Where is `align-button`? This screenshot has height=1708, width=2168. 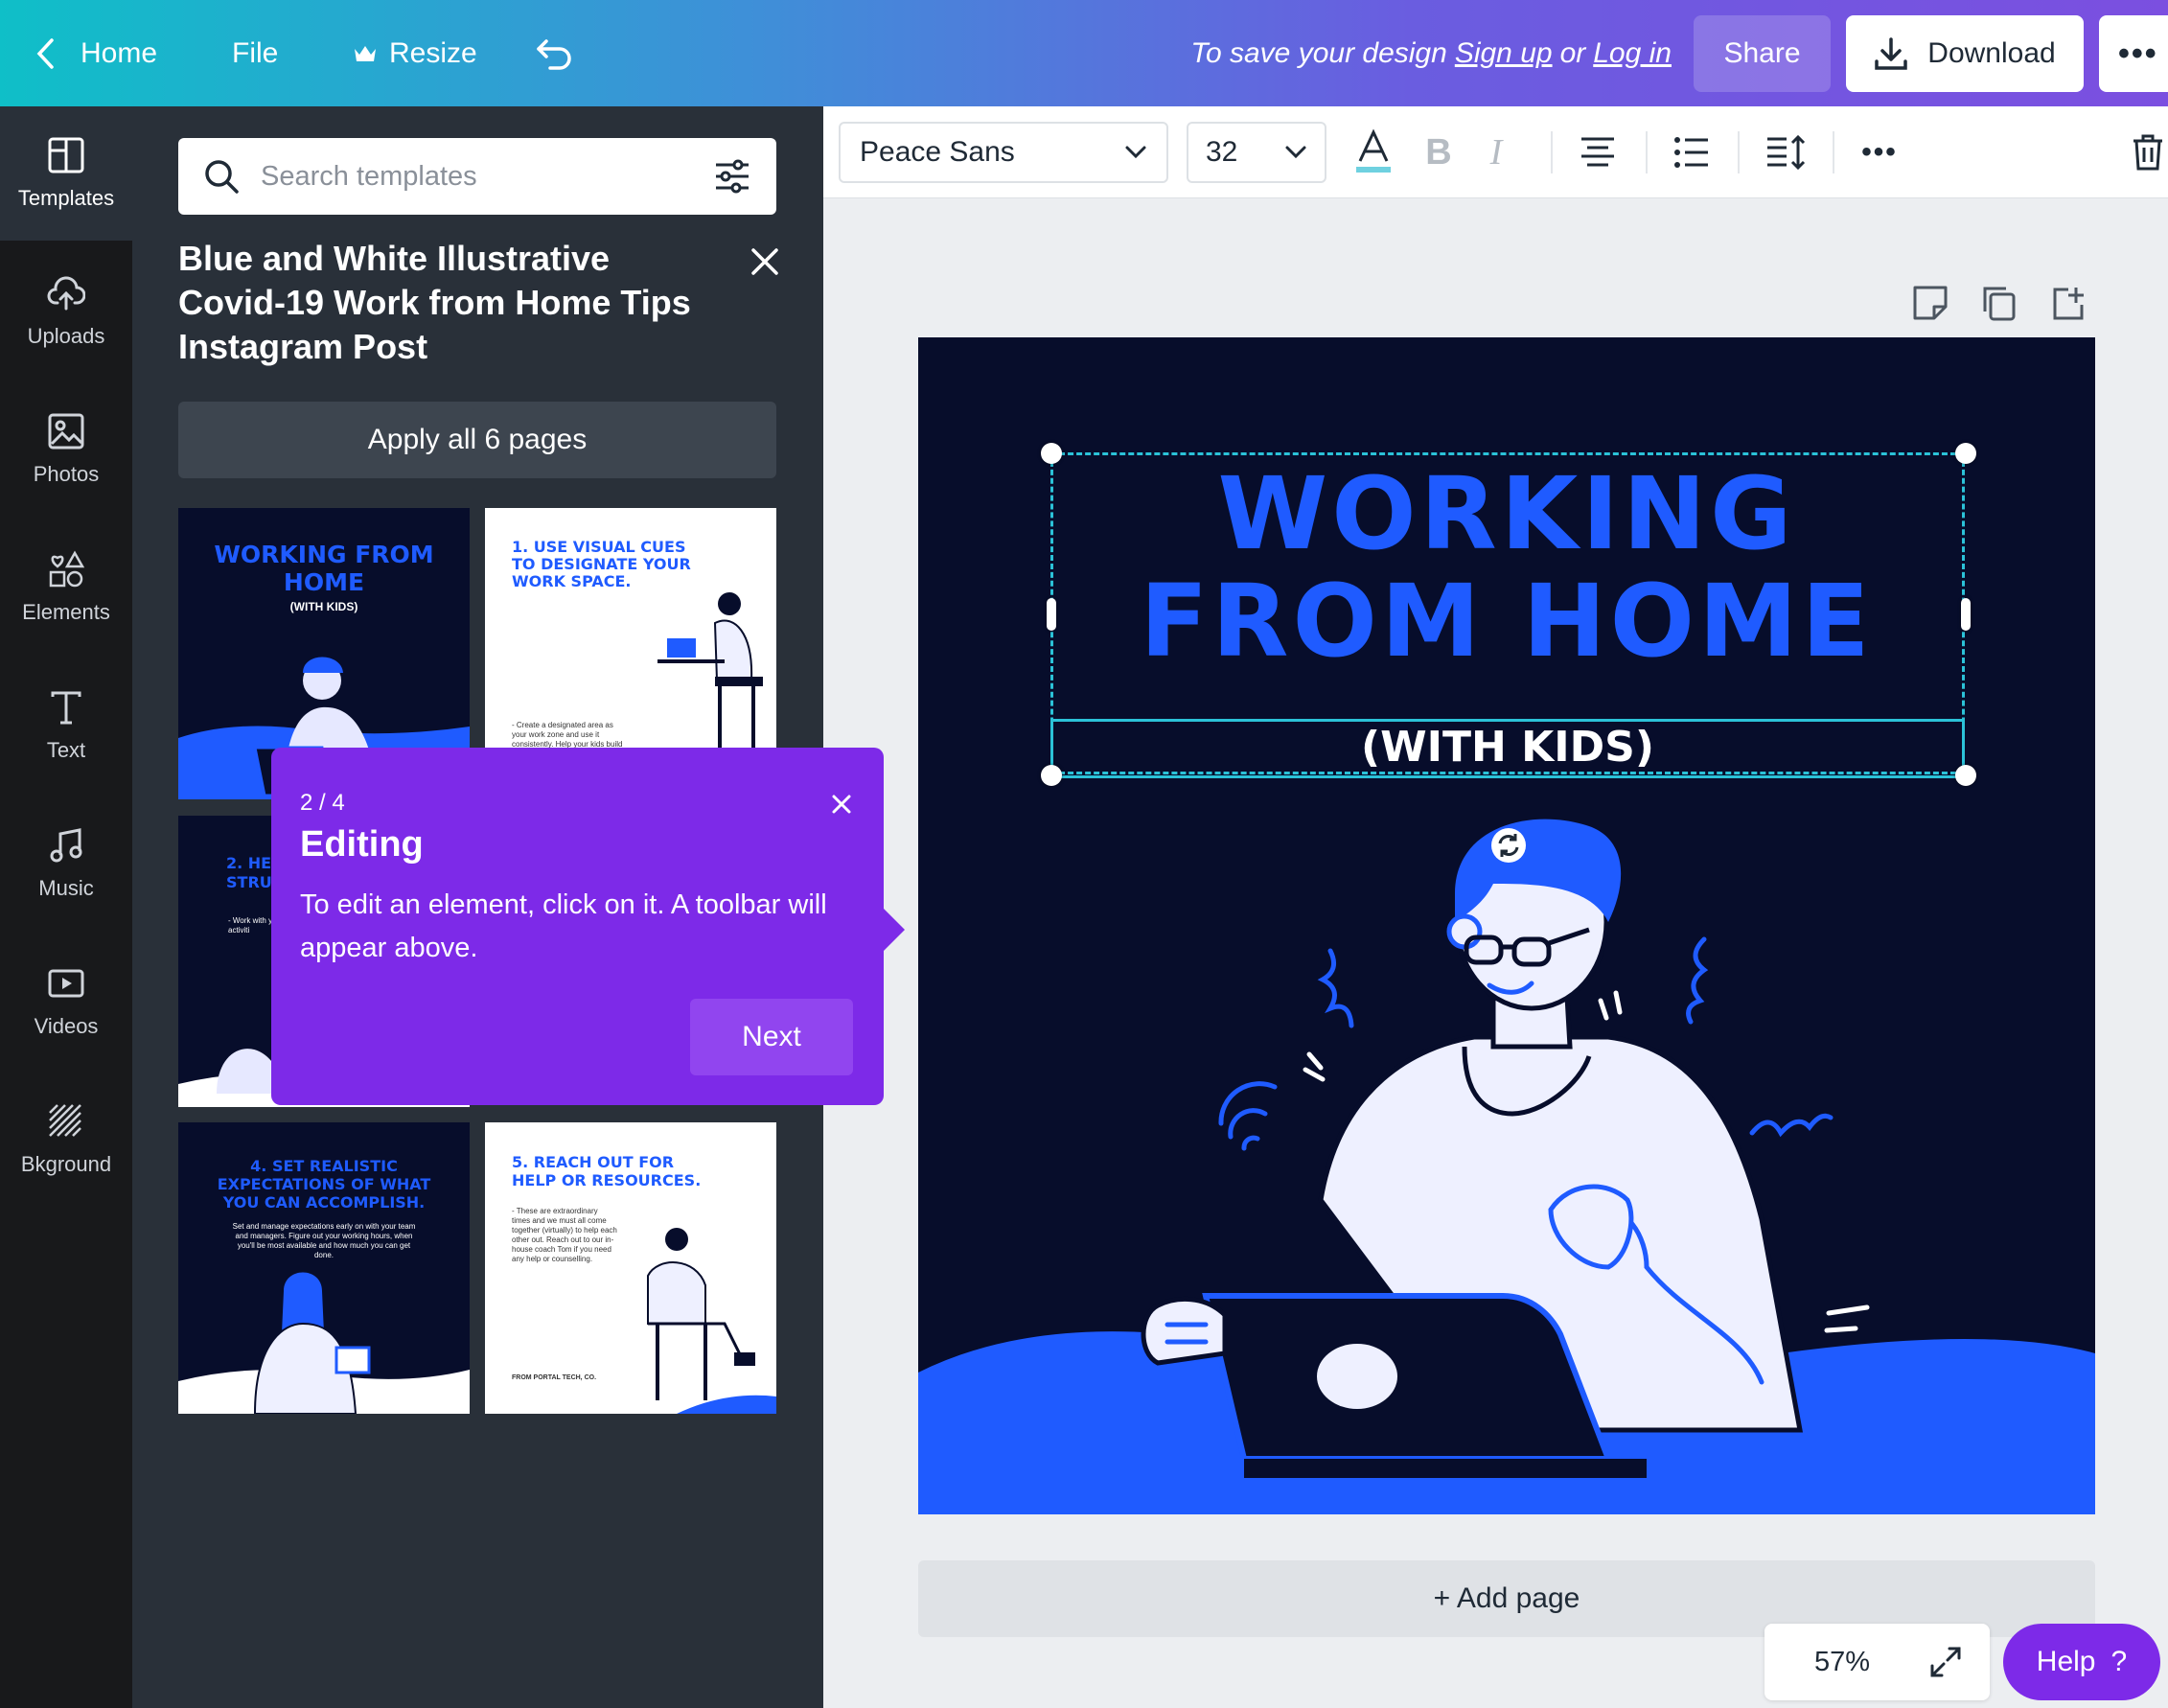
align-button is located at coordinates (1597, 152).